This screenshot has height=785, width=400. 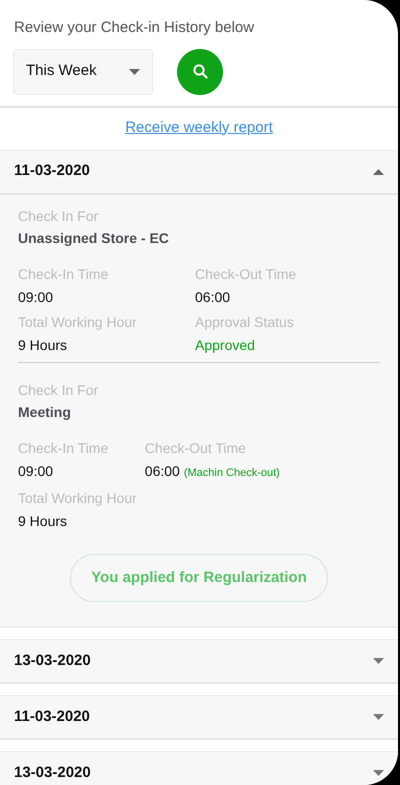 I want to click on field-value: Meeting, so click(x=45, y=412).